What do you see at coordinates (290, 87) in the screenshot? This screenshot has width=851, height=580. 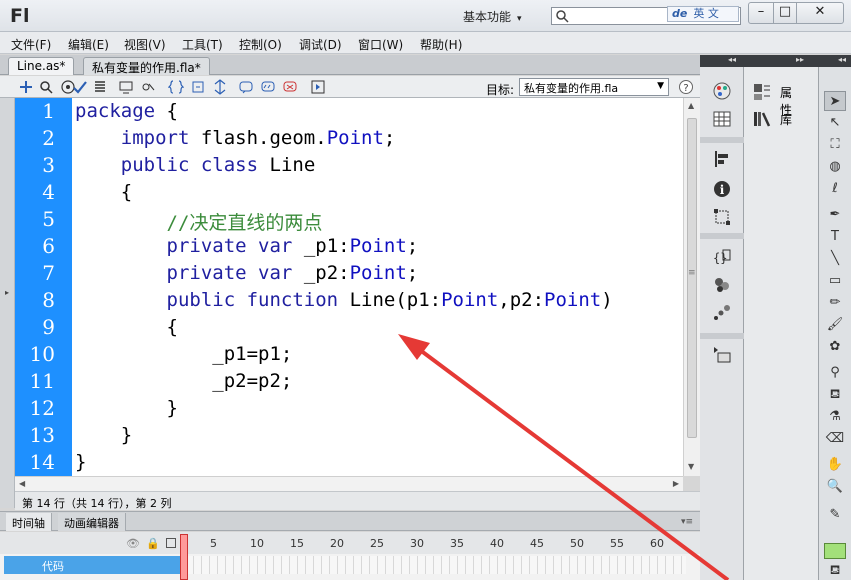 I see `remove-comment-icon` at bounding box center [290, 87].